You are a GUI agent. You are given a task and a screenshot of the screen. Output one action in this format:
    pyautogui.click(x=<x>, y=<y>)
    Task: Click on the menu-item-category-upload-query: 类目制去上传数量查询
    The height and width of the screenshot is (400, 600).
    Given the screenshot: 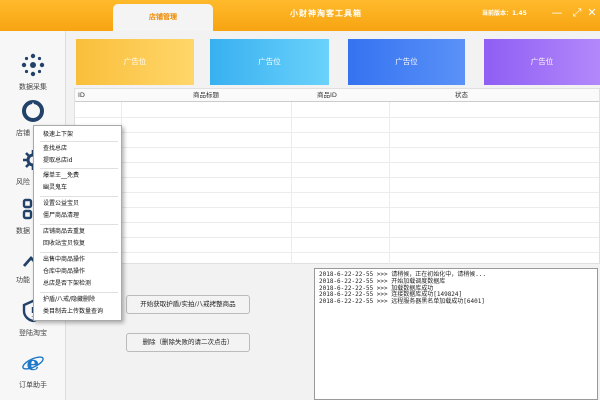 What is the action you would take?
    pyautogui.click(x=78, y=311)
    